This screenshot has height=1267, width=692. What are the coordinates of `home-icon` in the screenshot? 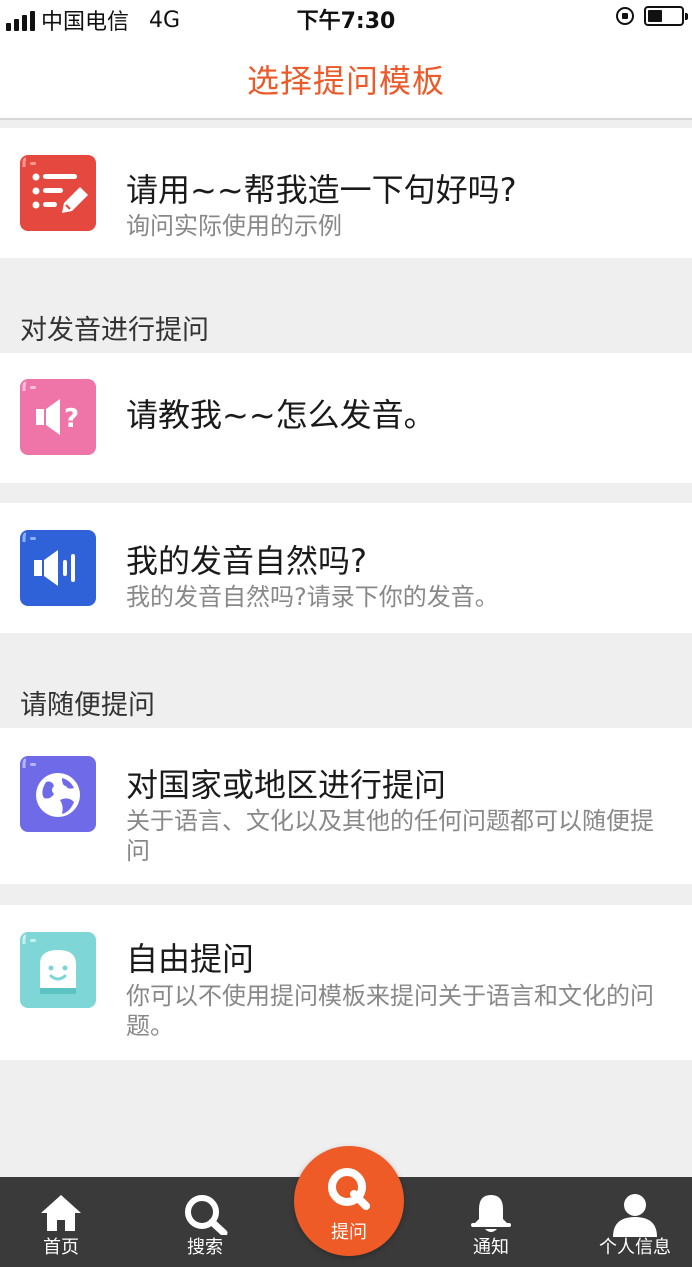 It's located at (61, 1213).